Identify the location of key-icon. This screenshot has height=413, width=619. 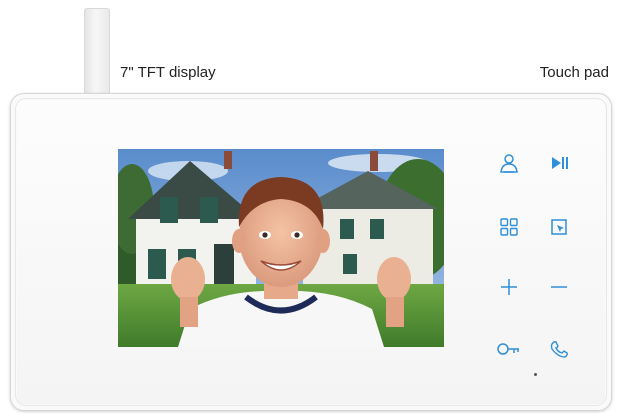
(508, 349).